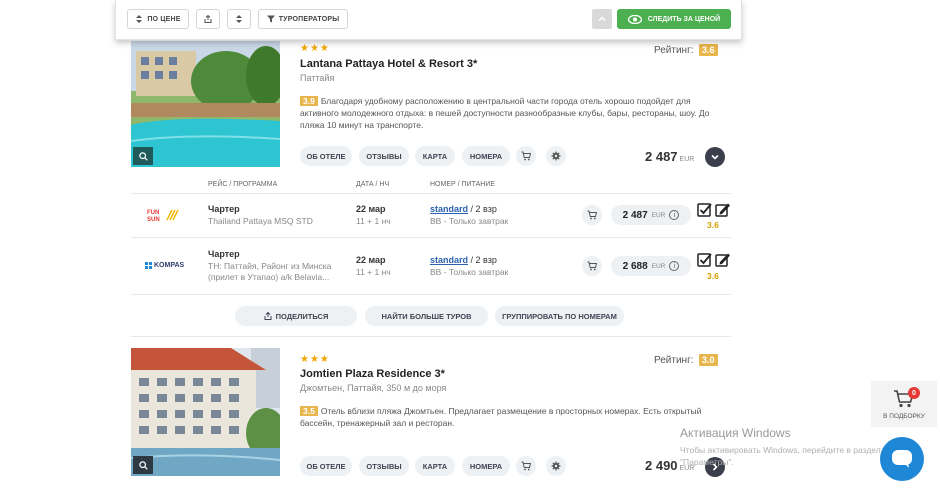 This screenshot has height=492, width=940. I want to click on description-score-badge: 3.9, so click(309, 101).